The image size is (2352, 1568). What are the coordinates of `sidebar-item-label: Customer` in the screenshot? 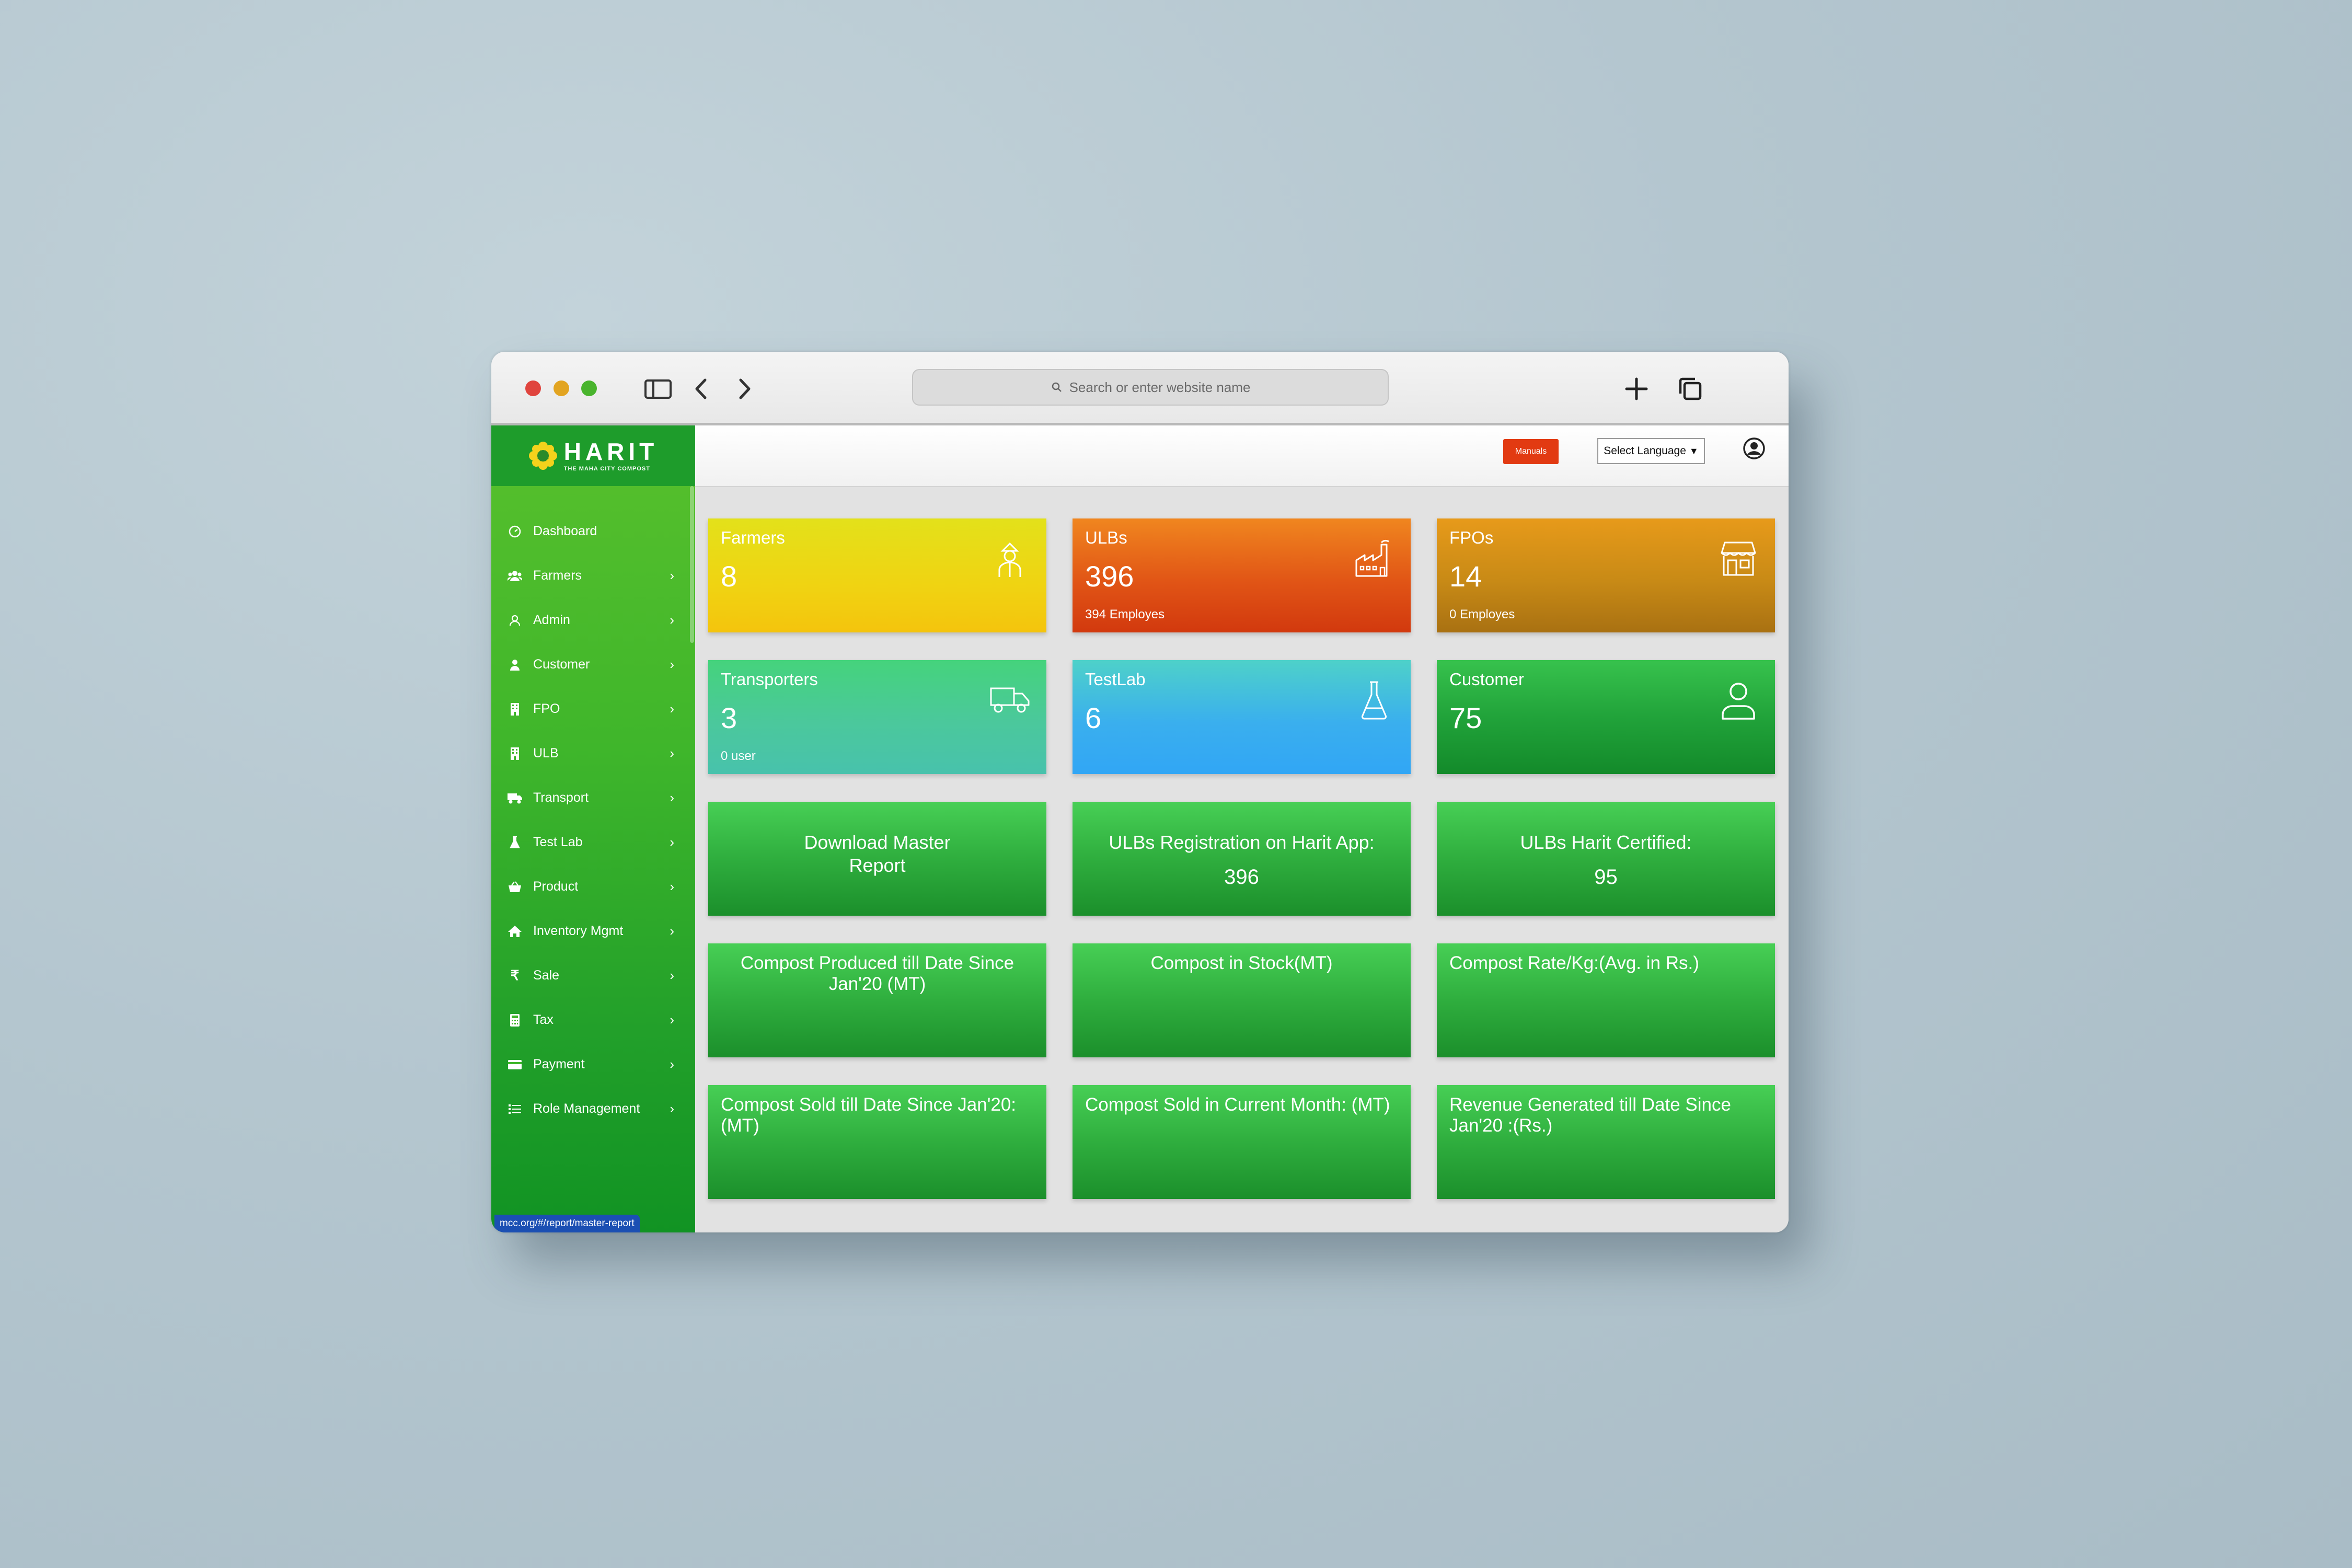 It's located at (561, 664).